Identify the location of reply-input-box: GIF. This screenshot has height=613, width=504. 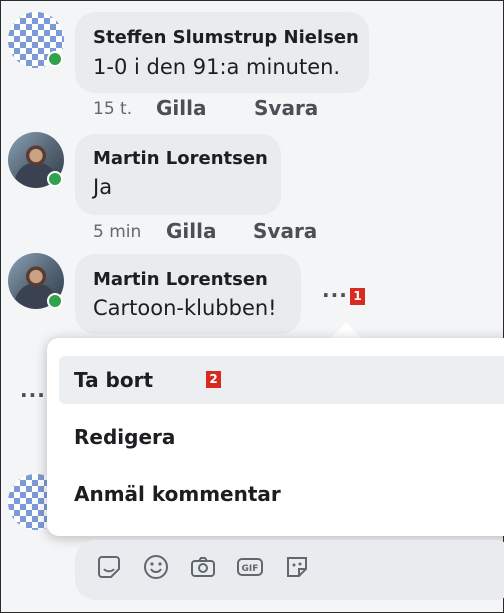
(289, 570).